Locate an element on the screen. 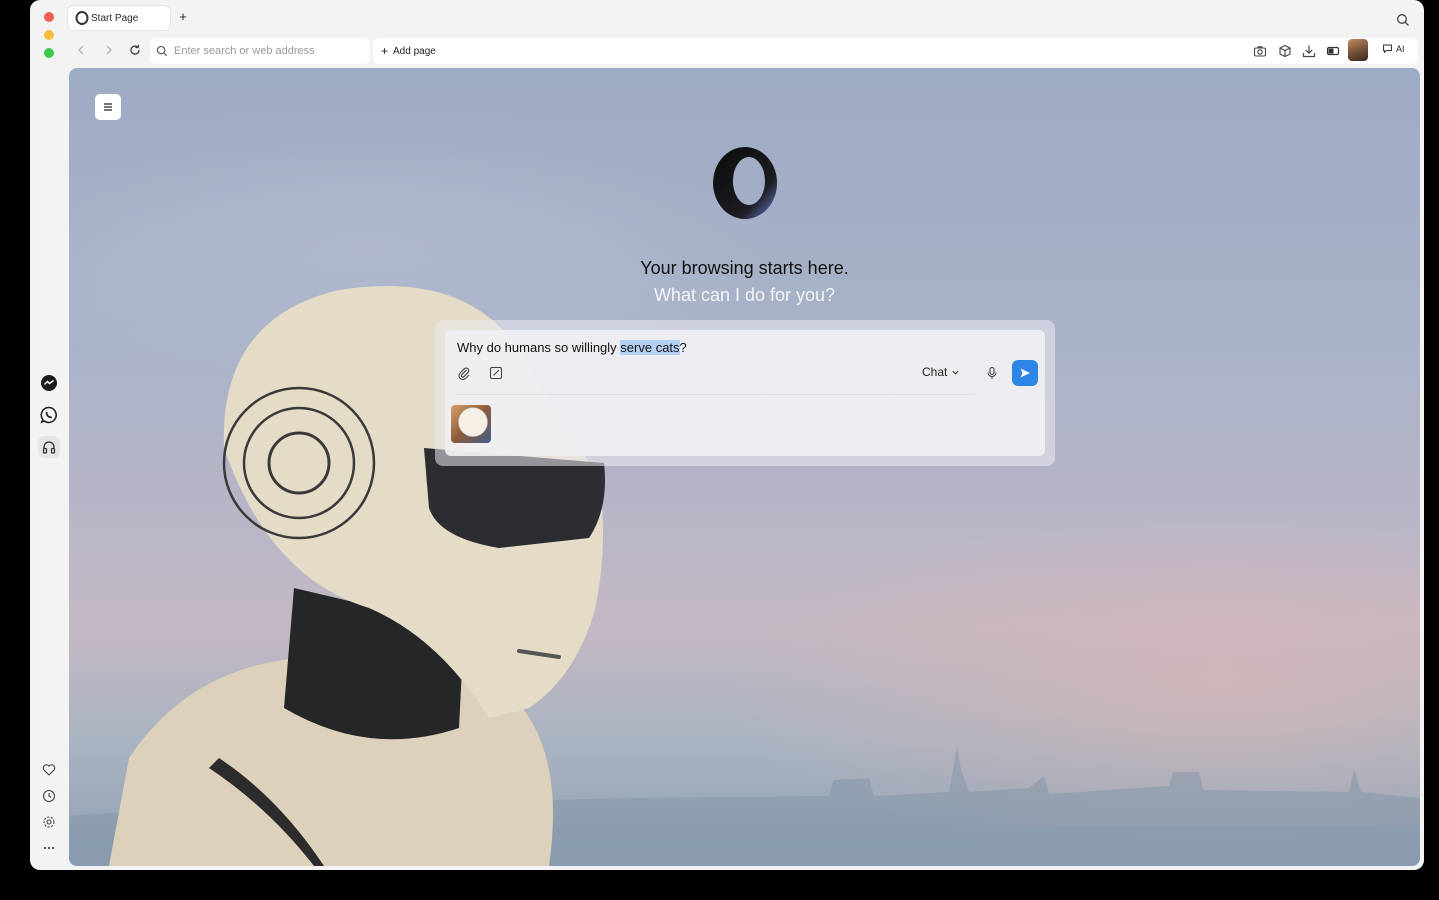 Image resolution: width=1439 pixels, height=900 pixels. close-window-button is located at coordinates (49, 17).